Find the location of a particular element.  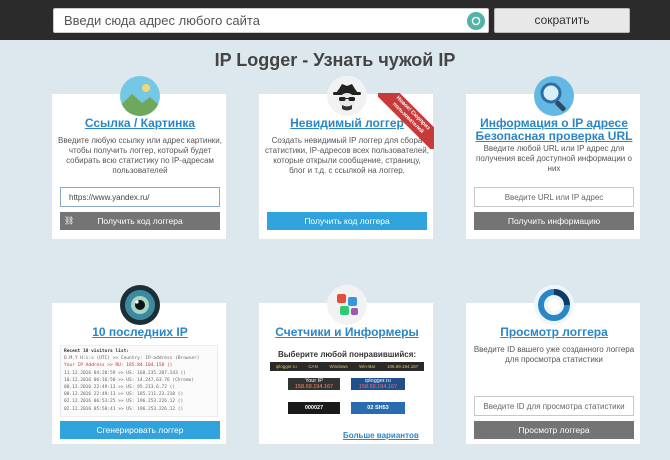

view-logger-button: Просмотр логгера is located at coordinates (554, 430).